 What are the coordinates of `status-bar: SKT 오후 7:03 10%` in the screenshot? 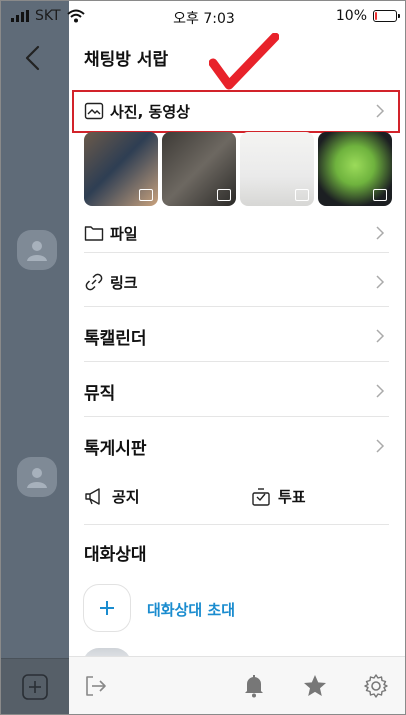 It's located at (203, 17).